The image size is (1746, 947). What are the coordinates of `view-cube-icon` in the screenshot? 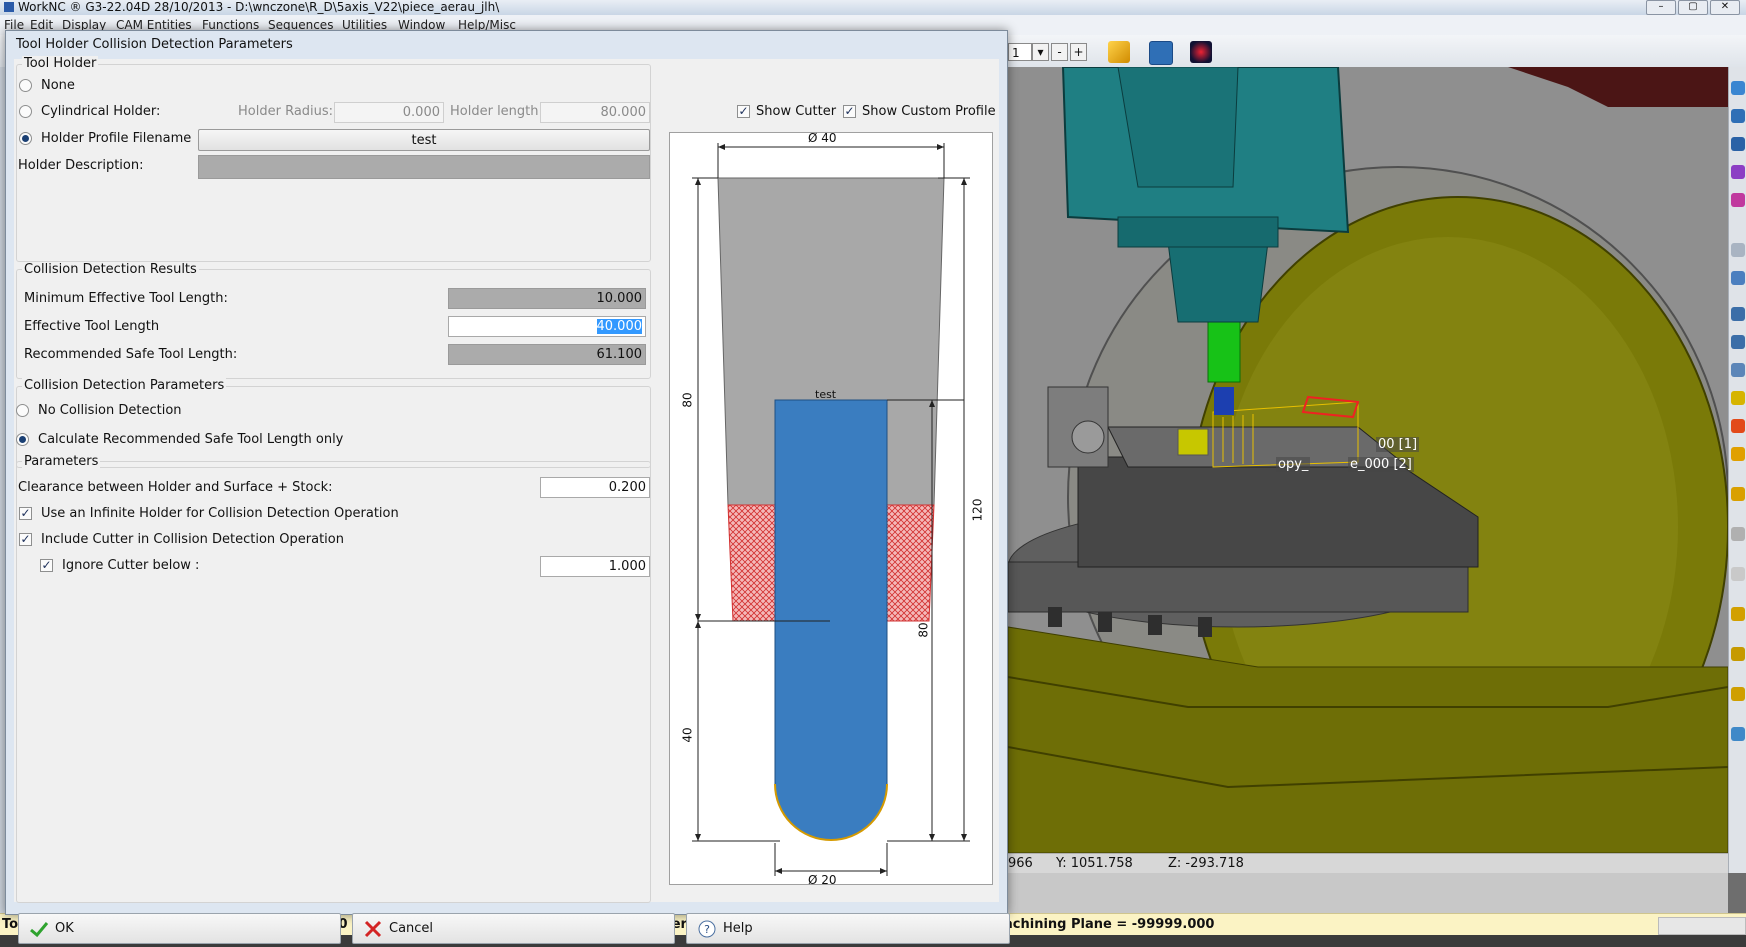 It's located at (1738, 88).